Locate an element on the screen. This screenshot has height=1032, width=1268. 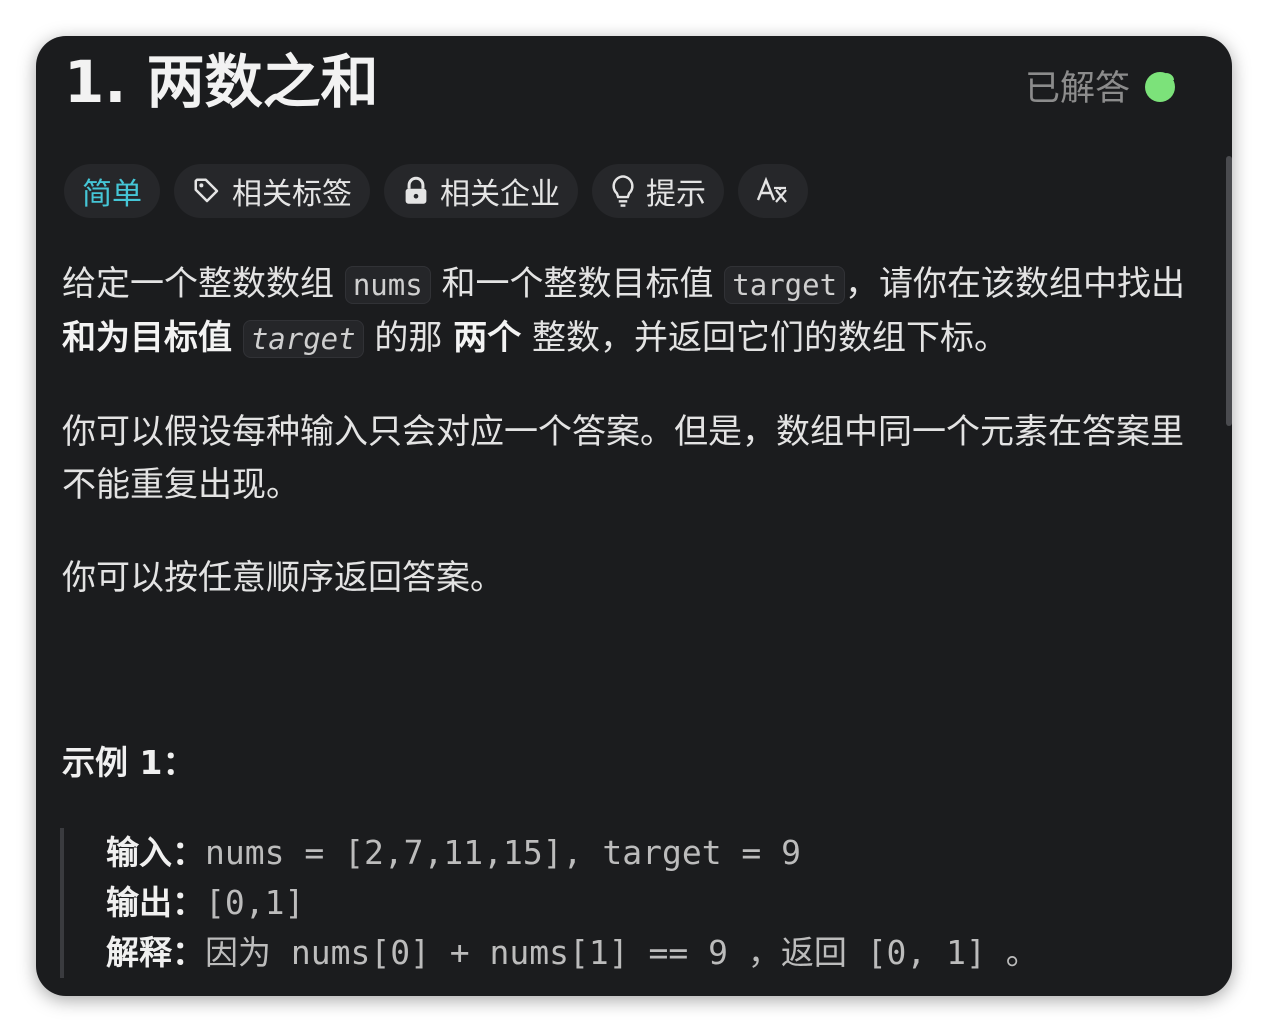
code-nums: nums is located at coordinates (387, 285).